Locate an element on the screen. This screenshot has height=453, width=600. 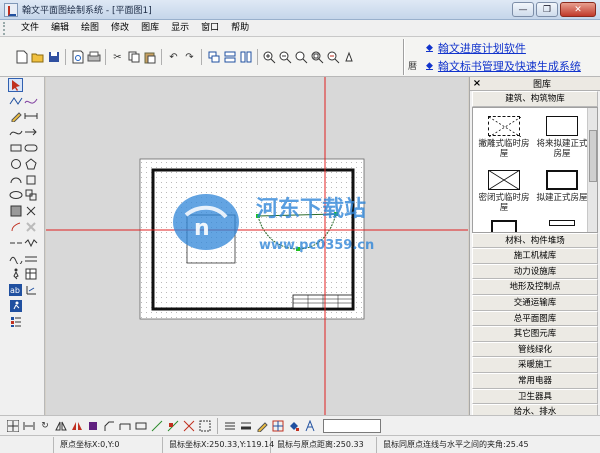
group-icon is located at coordinates (30, 195).